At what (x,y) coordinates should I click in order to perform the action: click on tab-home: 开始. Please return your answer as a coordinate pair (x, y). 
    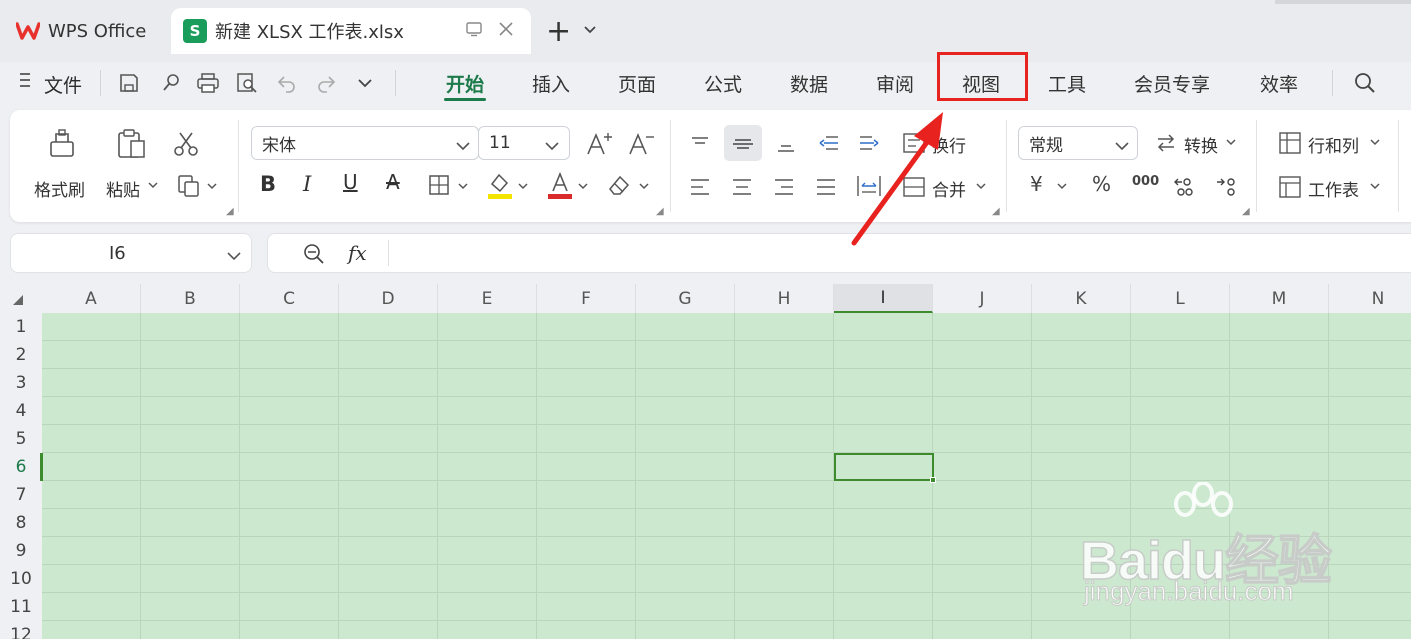
    Looking at the image, I should click on (465, 83).